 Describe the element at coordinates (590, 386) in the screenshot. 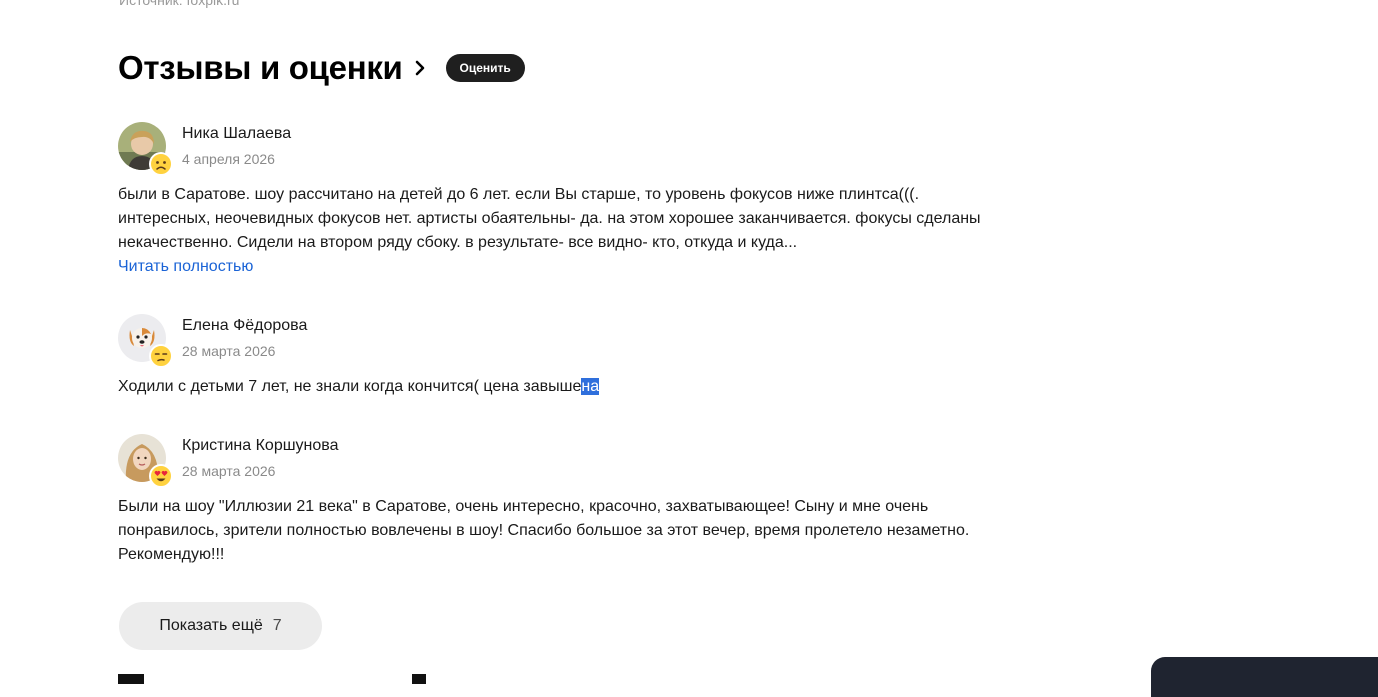

I see `selected-text: на` at that location.